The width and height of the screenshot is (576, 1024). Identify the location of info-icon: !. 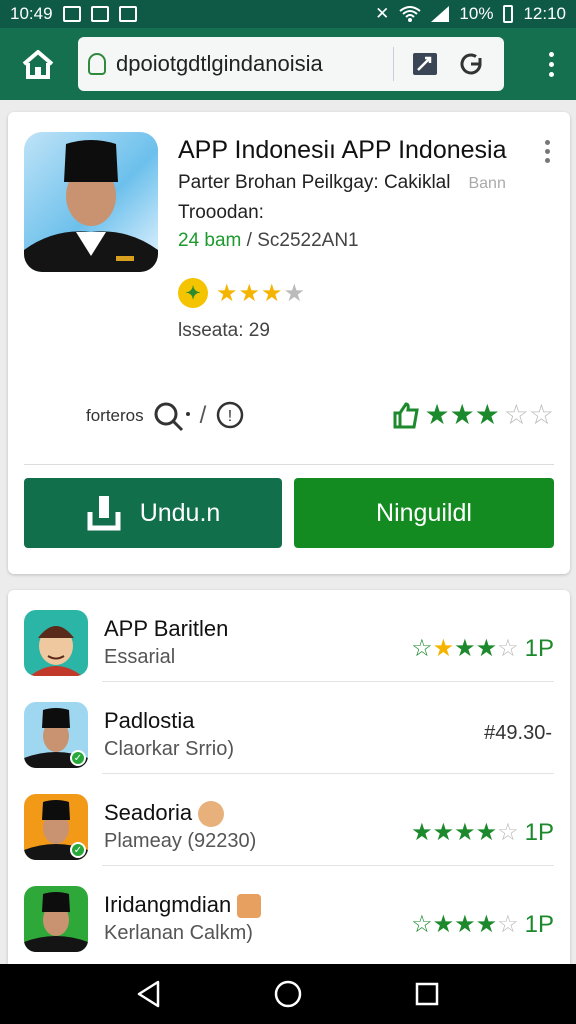
(230, 416).